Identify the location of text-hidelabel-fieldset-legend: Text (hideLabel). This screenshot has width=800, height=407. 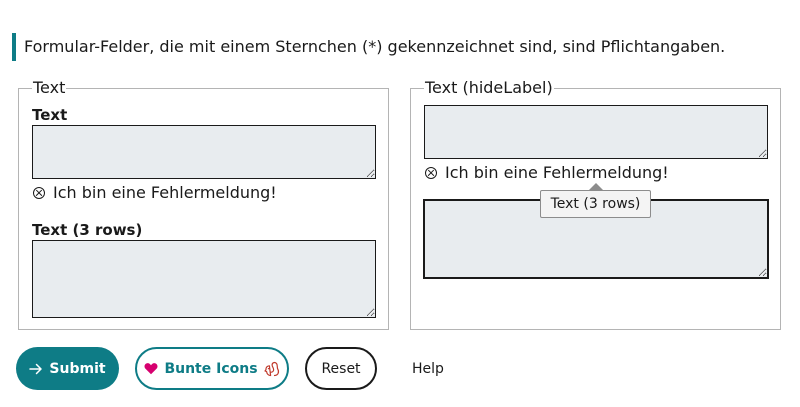
(489, 87).